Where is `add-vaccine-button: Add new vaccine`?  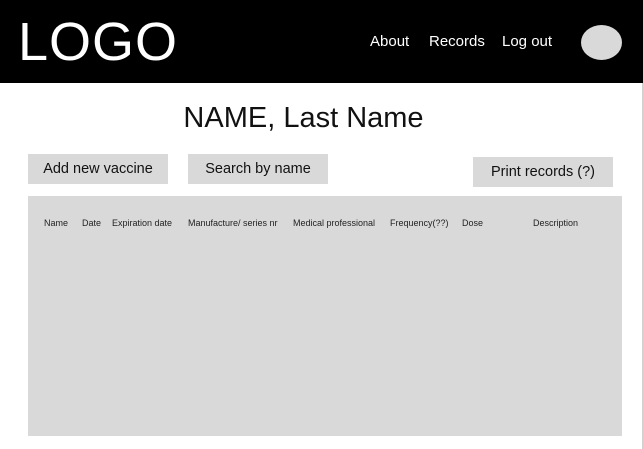
add-vaccine-button: Add new vaccine is located at coordinates (98, 169).